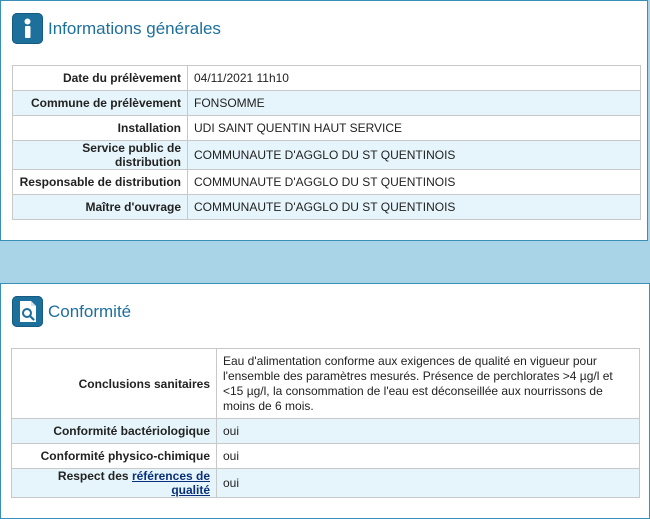  What do you see at coordinates (414, 128) in the screenshot?
I see `row-value: UDI SAINT QUENTIN HAUT SERVICE` at bounding box center [414, 128].